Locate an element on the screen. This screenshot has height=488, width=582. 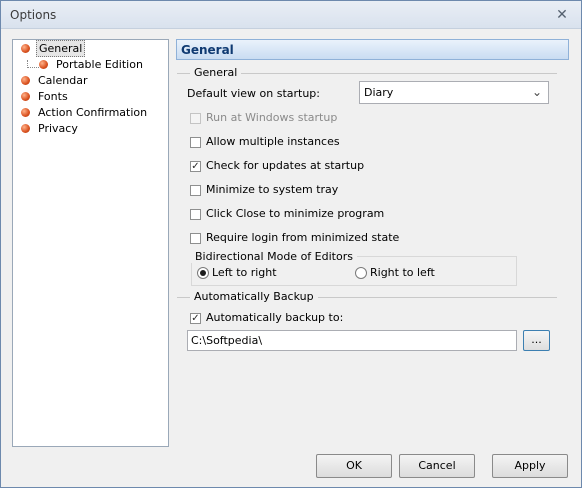
general-group-title: General is located at coordinates (216, 72).